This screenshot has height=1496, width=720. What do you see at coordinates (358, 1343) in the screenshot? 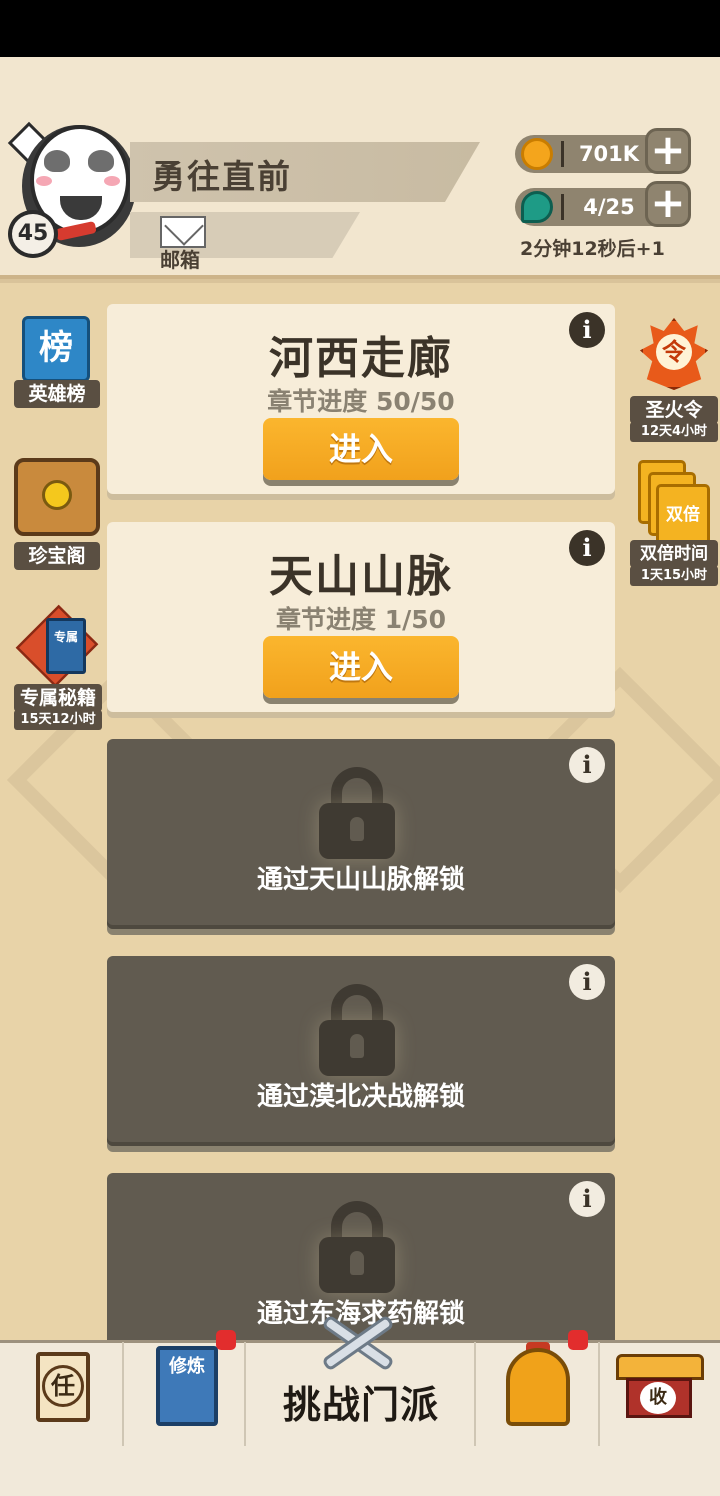
I see `crossed-swords-icon` at bounding box center [358, 1343].